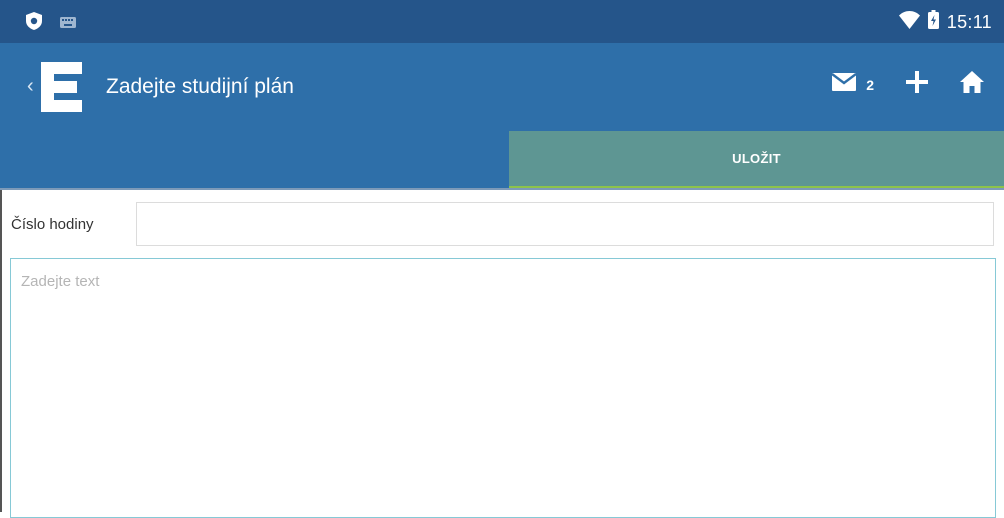 The width and height of the screenshot is (1004, 518). Describe the element at coordinates (61, 87) in the screenshot. I see `app-logo` at that location.